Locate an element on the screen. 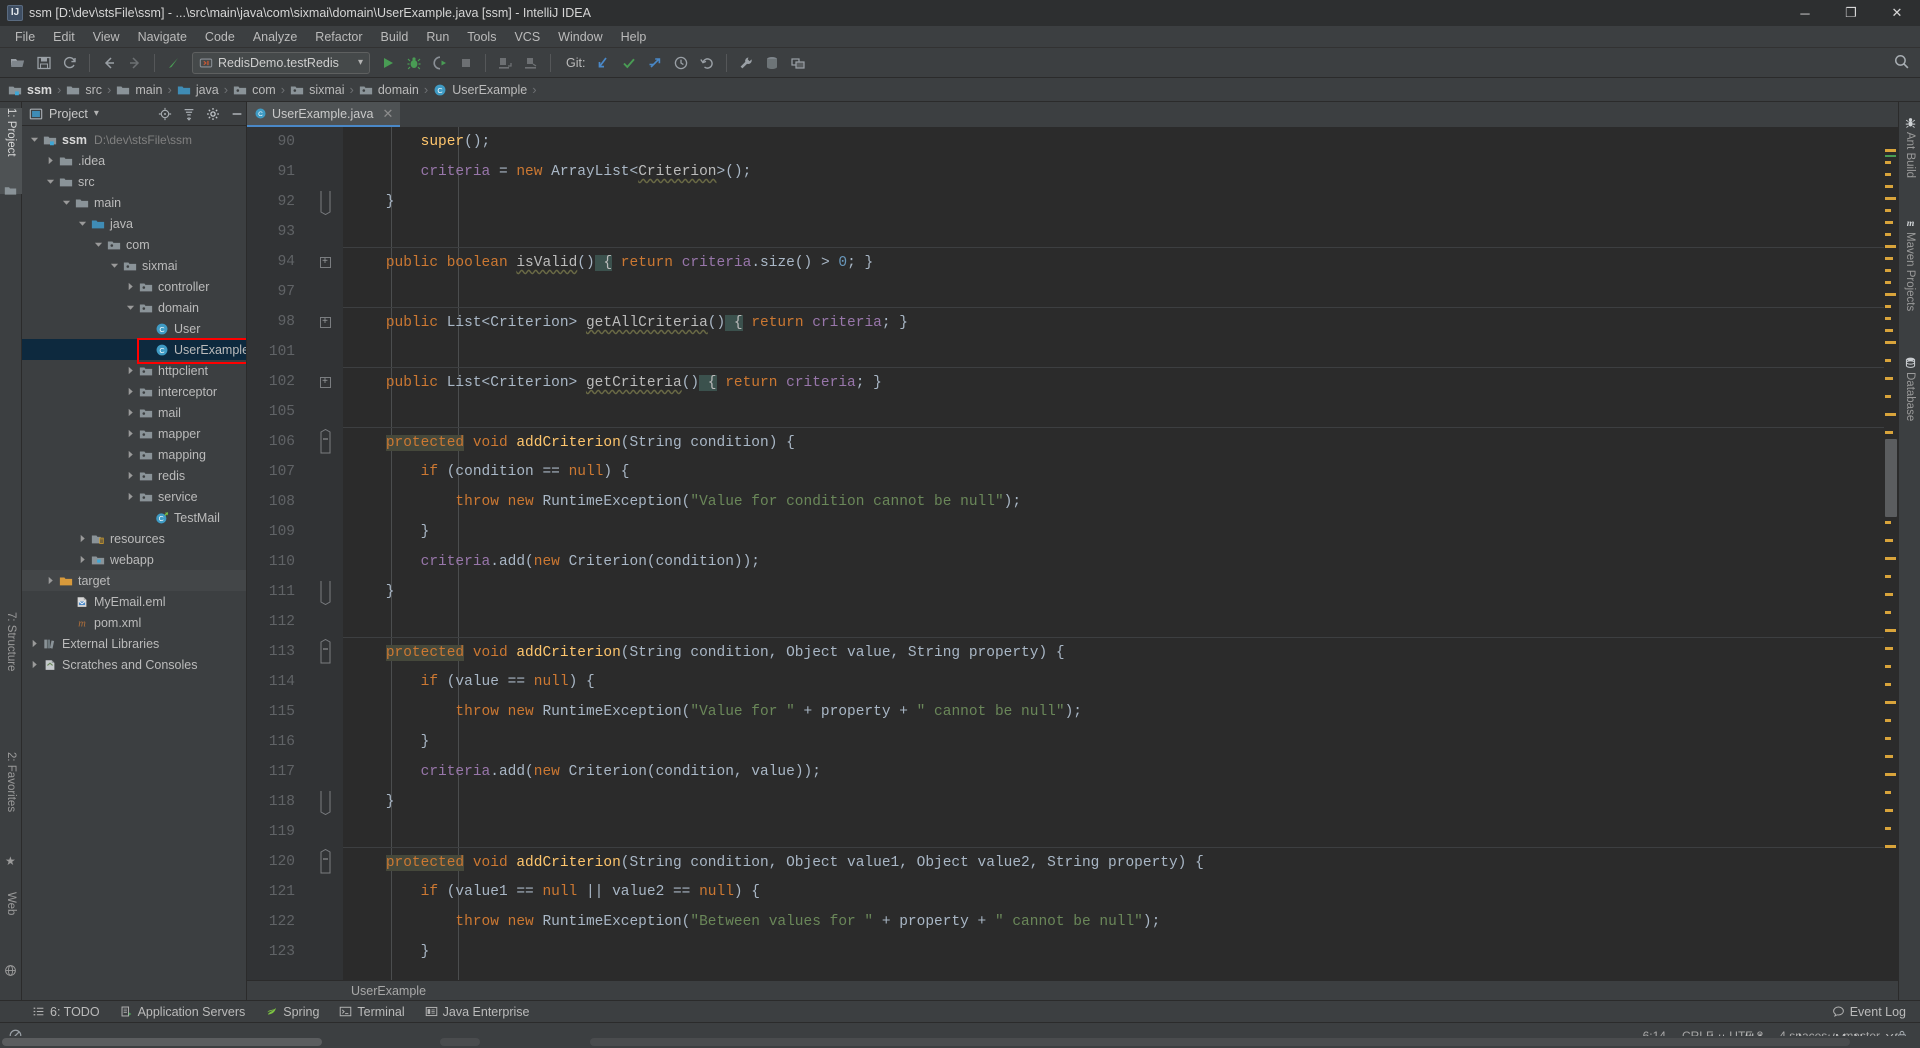 This screenshot has width=1920, height=1048. breadcrumb-item-main: main is located at coordinates (140, 90).